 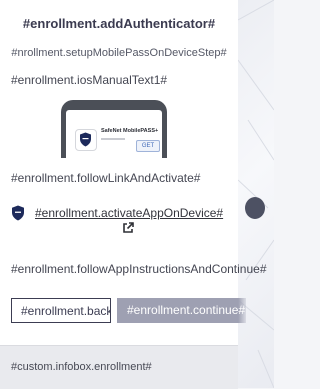 What do you see at coordinates (255, 208) in the screenshot?
I see `slider-handle` at bounding box center [255, 208].